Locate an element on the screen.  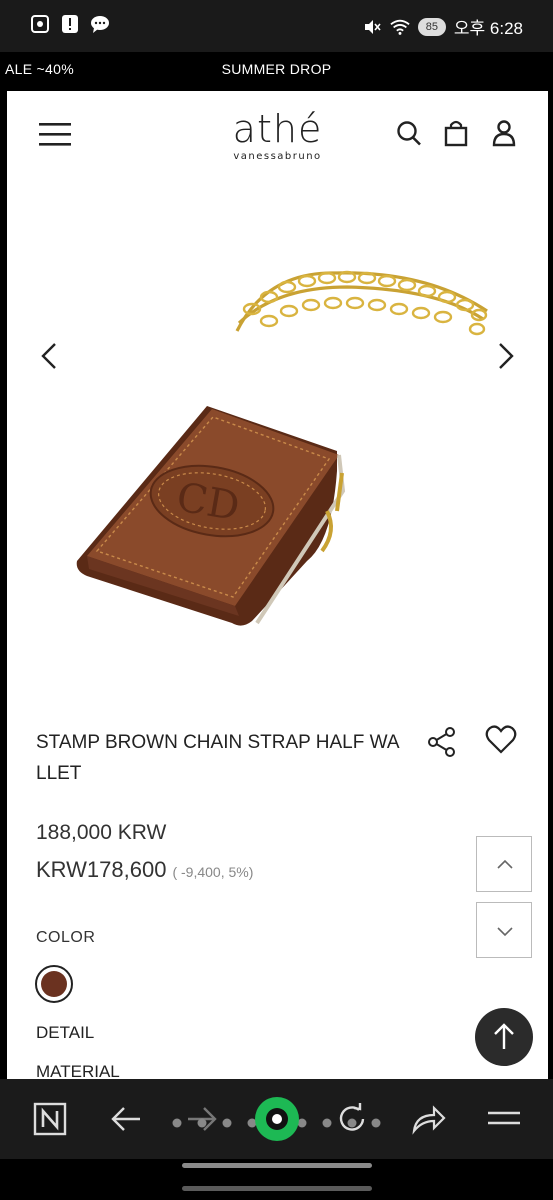
wifi-icon is located at coordinates (400, 27).